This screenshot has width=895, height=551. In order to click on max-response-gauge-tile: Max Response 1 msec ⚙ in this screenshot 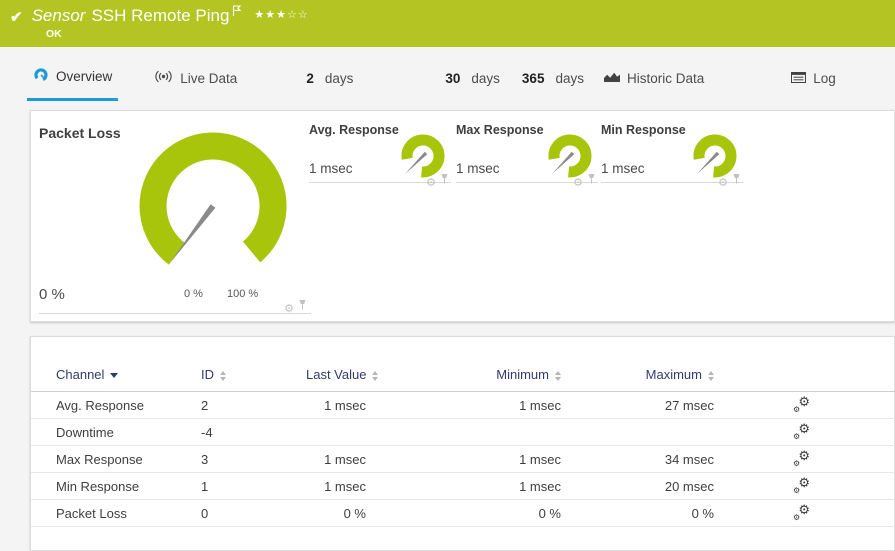, I will do `click(527, 155)`.